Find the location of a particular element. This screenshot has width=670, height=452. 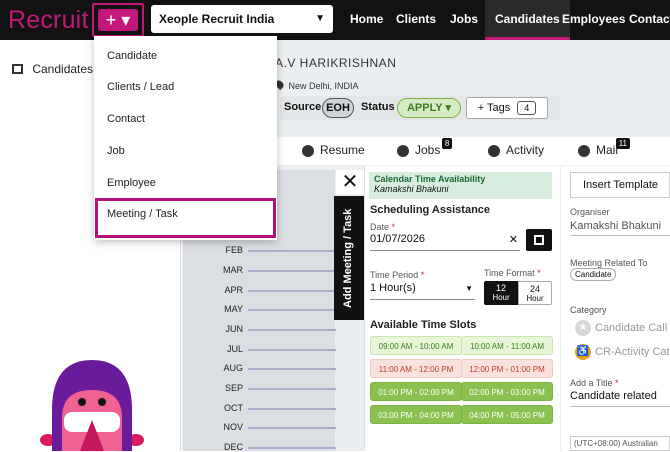

month-label: OCT is located at coordinates (233, 408).